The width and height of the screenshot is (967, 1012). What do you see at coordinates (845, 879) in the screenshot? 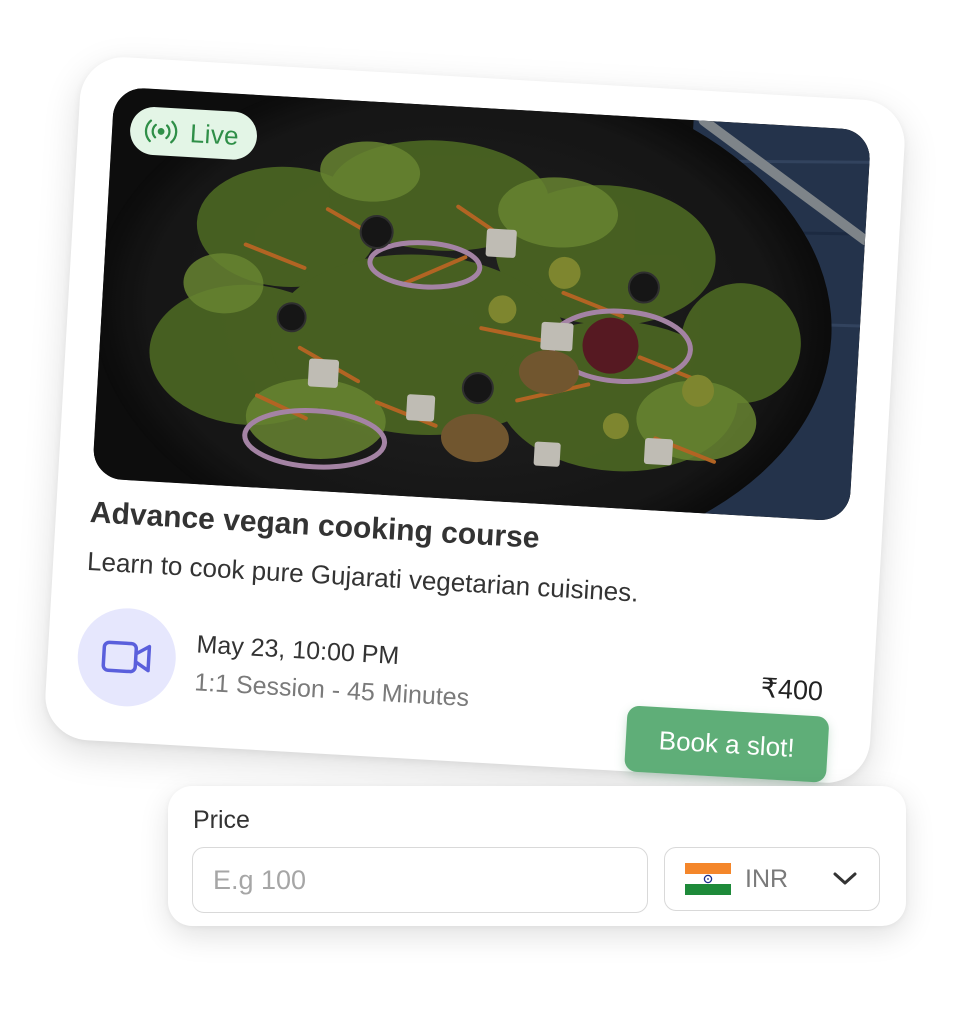
I see `chevron-down-icon` at bounding box center [845, 879].